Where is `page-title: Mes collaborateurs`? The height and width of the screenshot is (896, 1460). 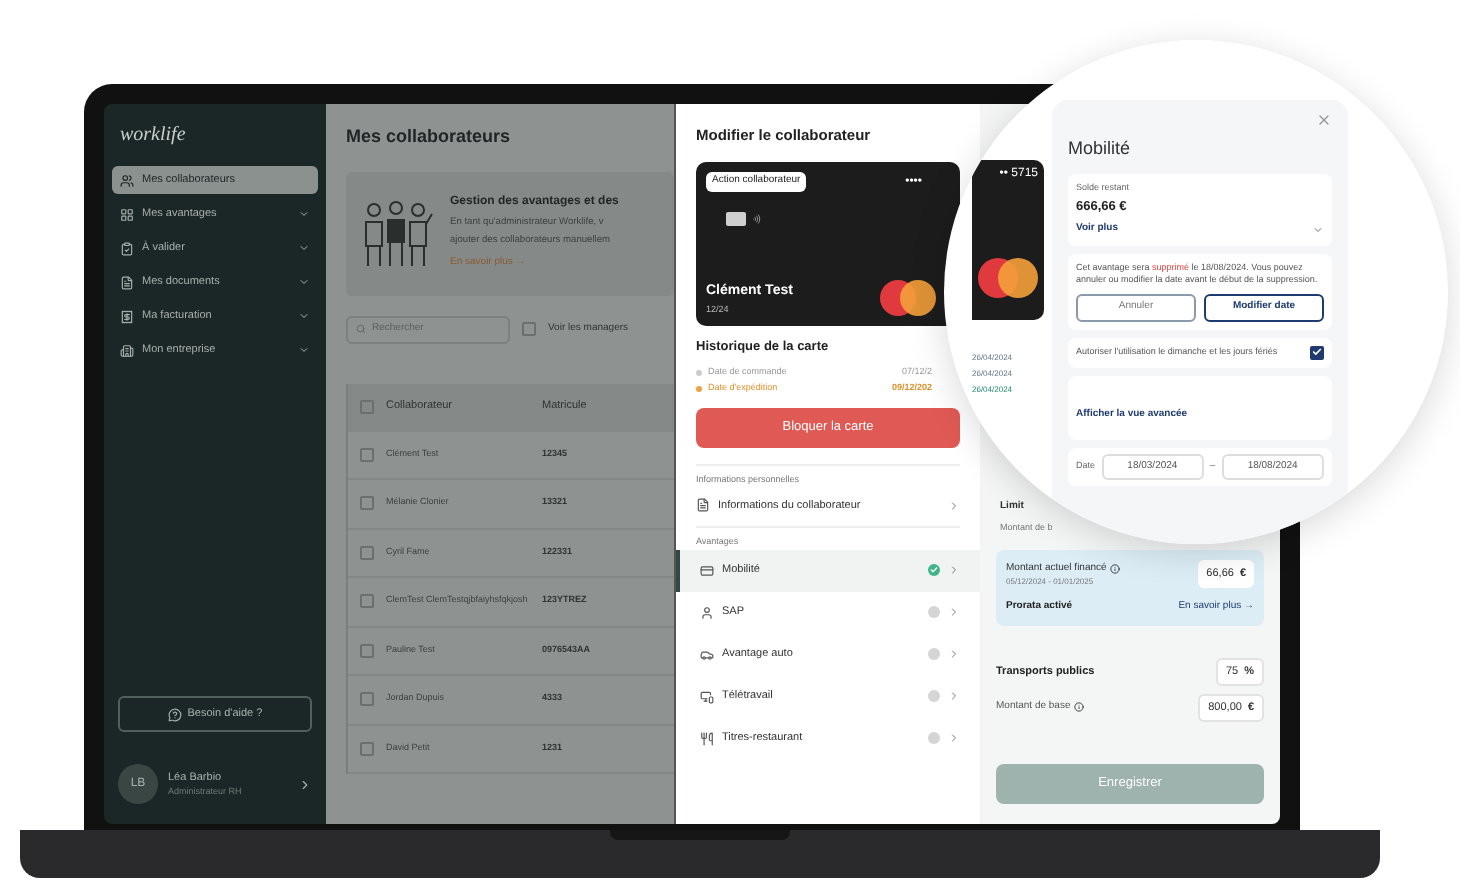 page-title: Mes collaborateurs is located at coordinates (429, 137).